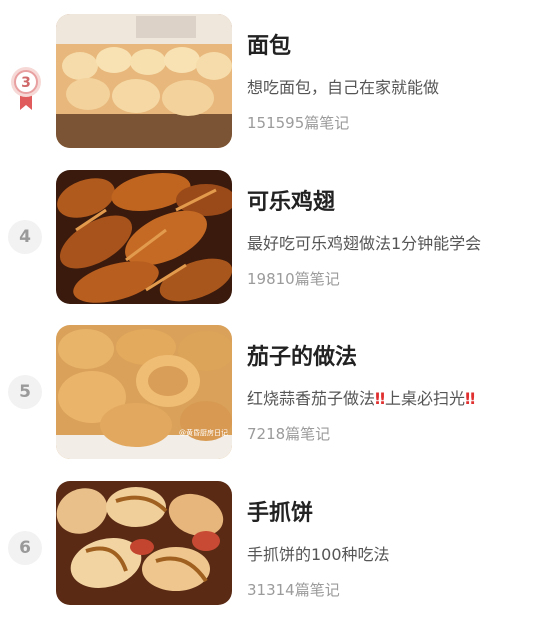 The height and width of the screenshot is (621, 547). What do you see at coordinates (289, 434) in the screenshot?
I see `note-count: 7218篇笔记` at bounding box center [289, 434].